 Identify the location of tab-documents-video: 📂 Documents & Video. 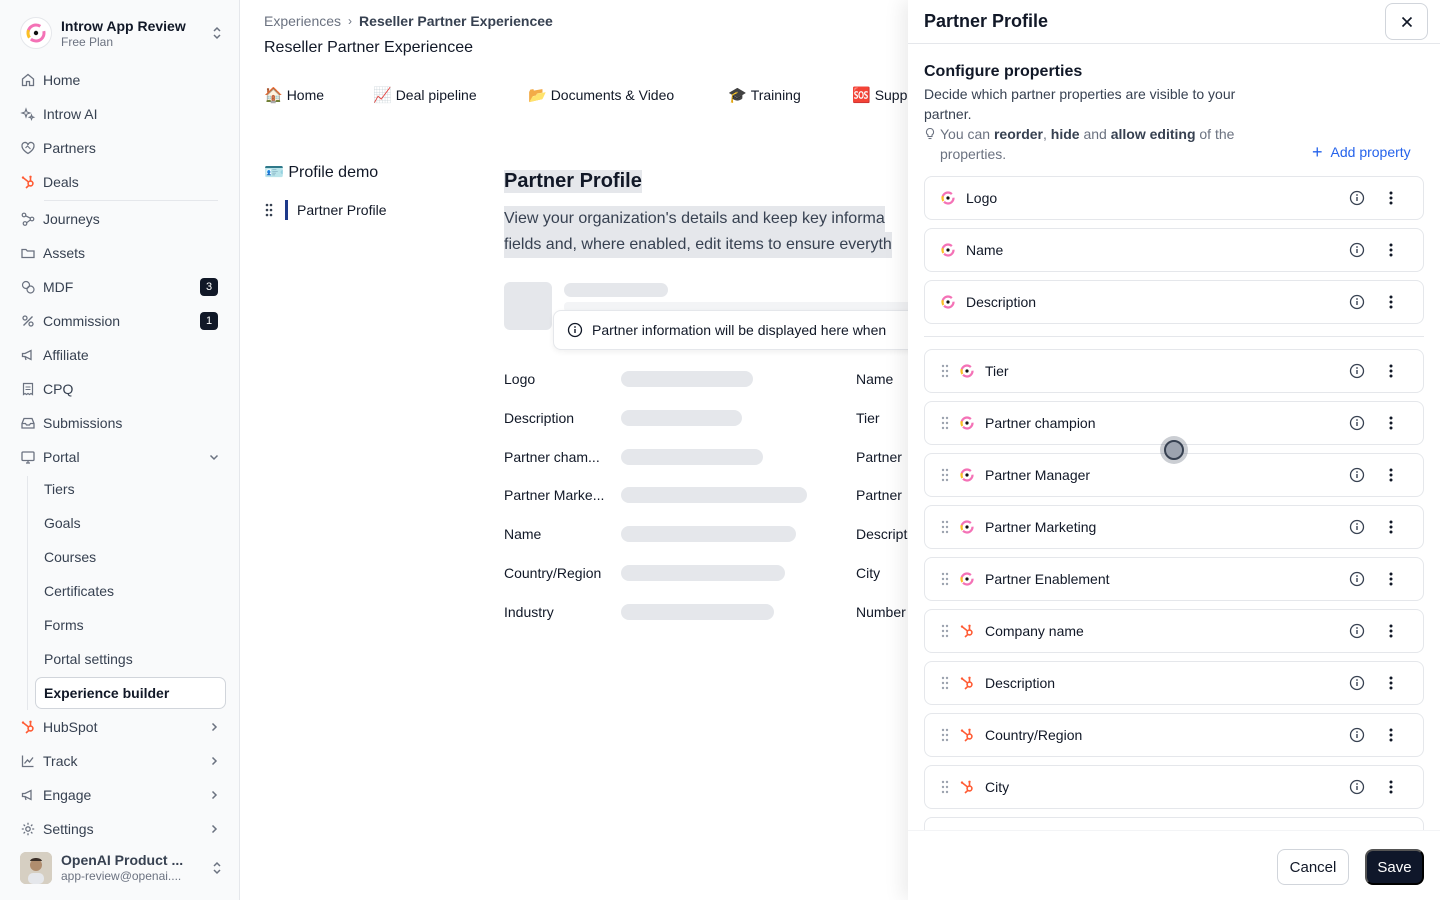
(601, 95).